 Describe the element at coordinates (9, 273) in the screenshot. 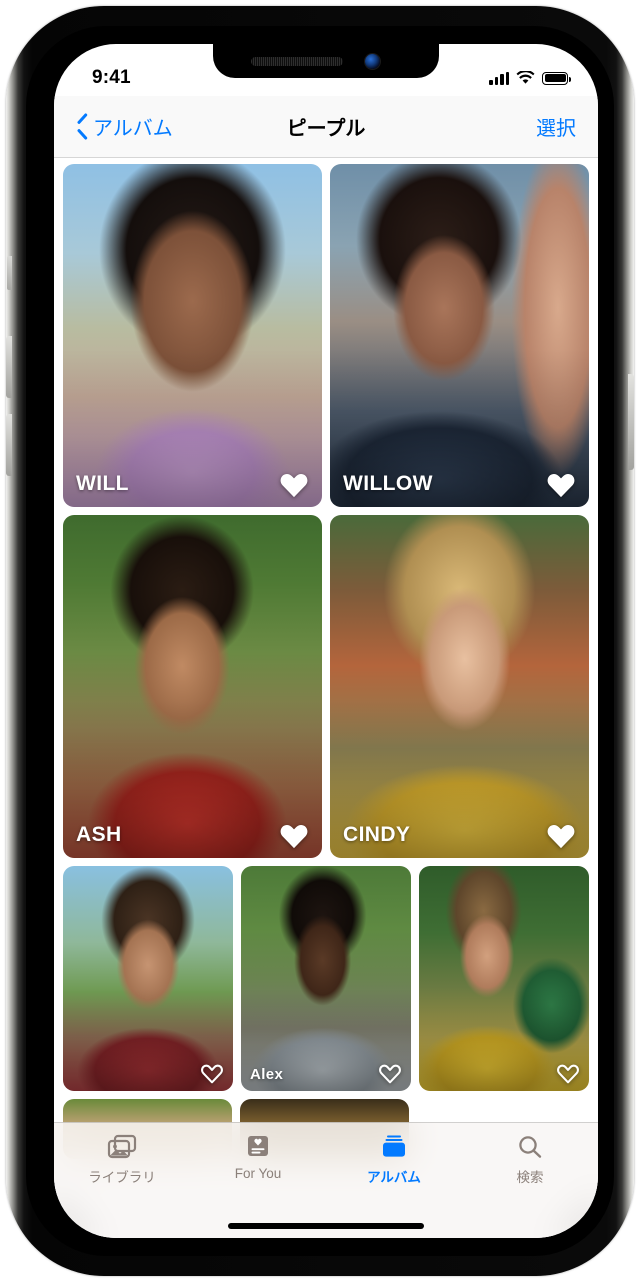

I see `silent-switch` at that location.